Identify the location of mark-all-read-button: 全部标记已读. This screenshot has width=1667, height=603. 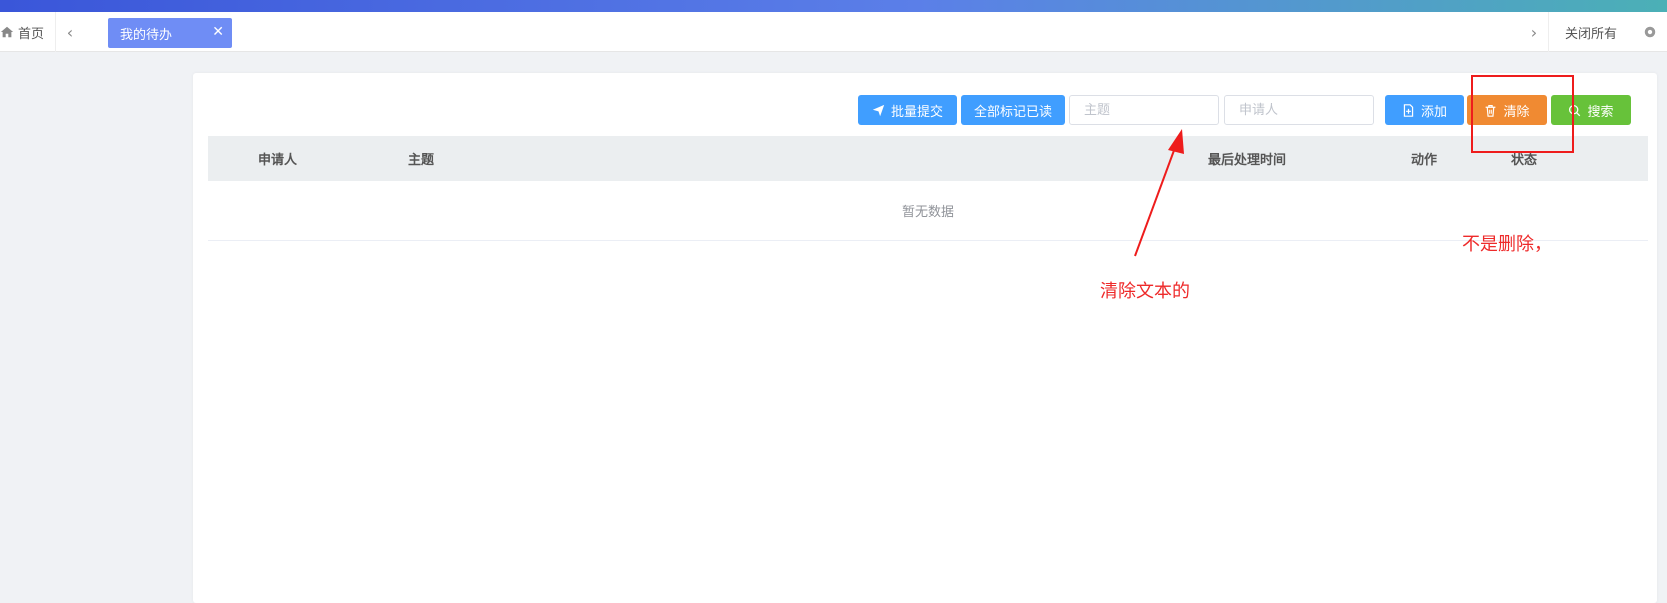
(1013, 110).